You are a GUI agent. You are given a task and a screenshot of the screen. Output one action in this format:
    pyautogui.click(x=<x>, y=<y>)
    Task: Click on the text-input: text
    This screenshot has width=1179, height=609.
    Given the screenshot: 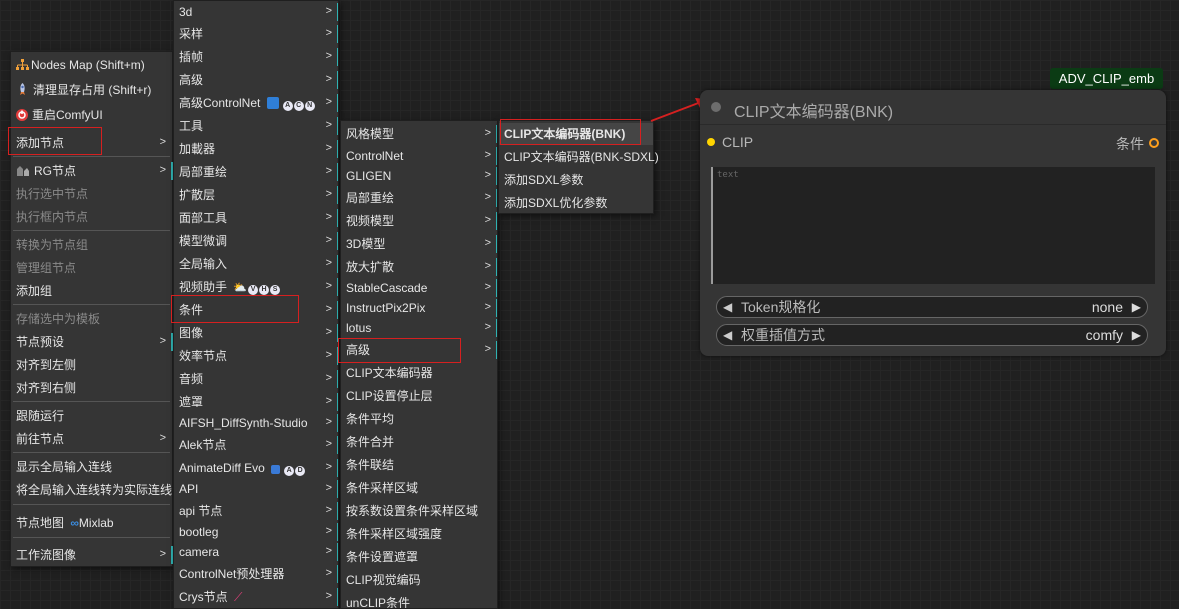 What is the action you would take?
    pyautogui.click(x=933, y=225)
    